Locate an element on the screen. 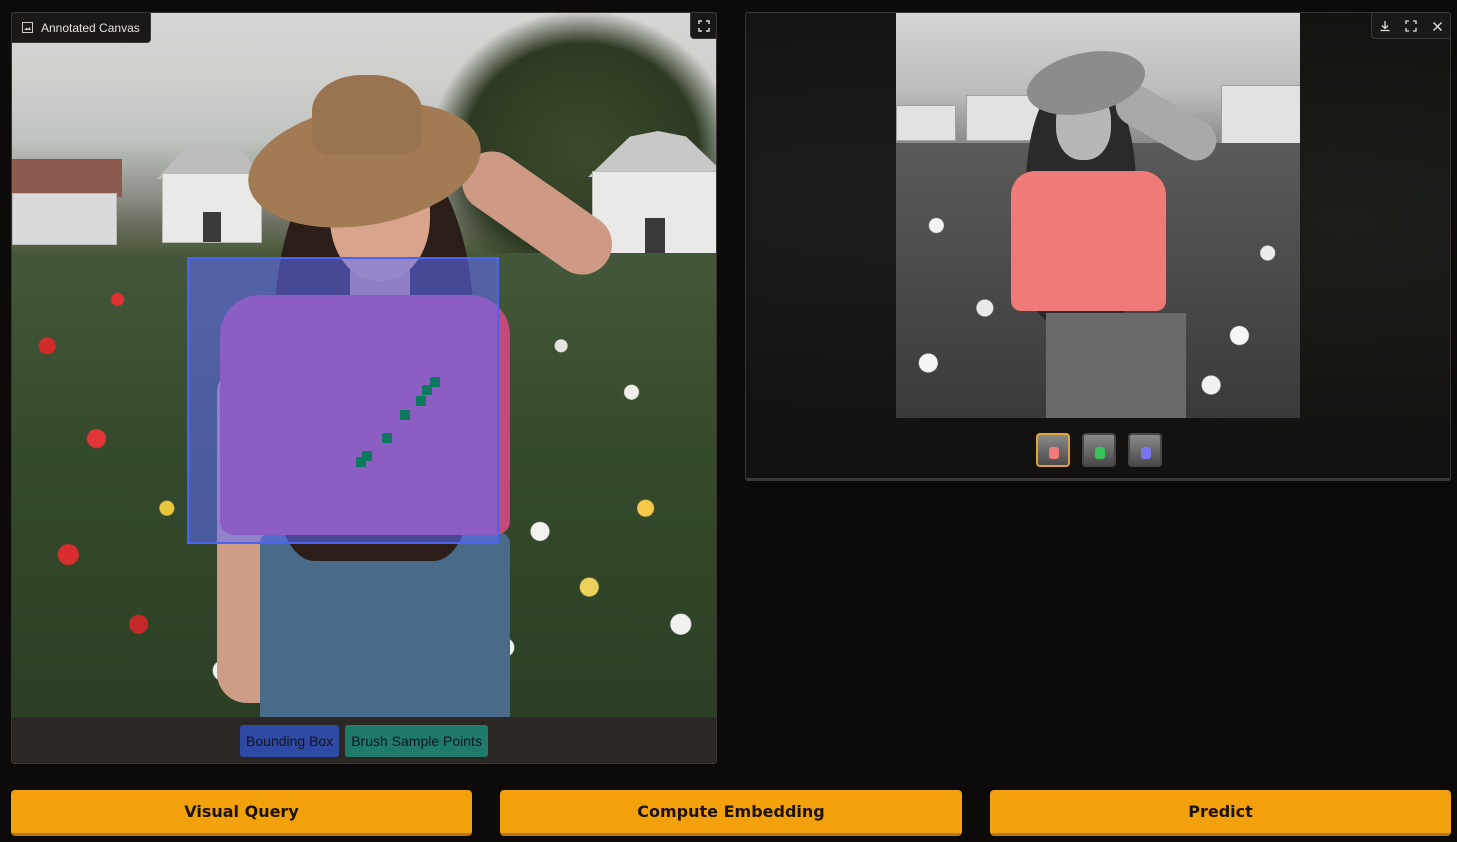 This screenshot has width=1457, height=842. result-thumbnails is located at coordinates (1098, 451).